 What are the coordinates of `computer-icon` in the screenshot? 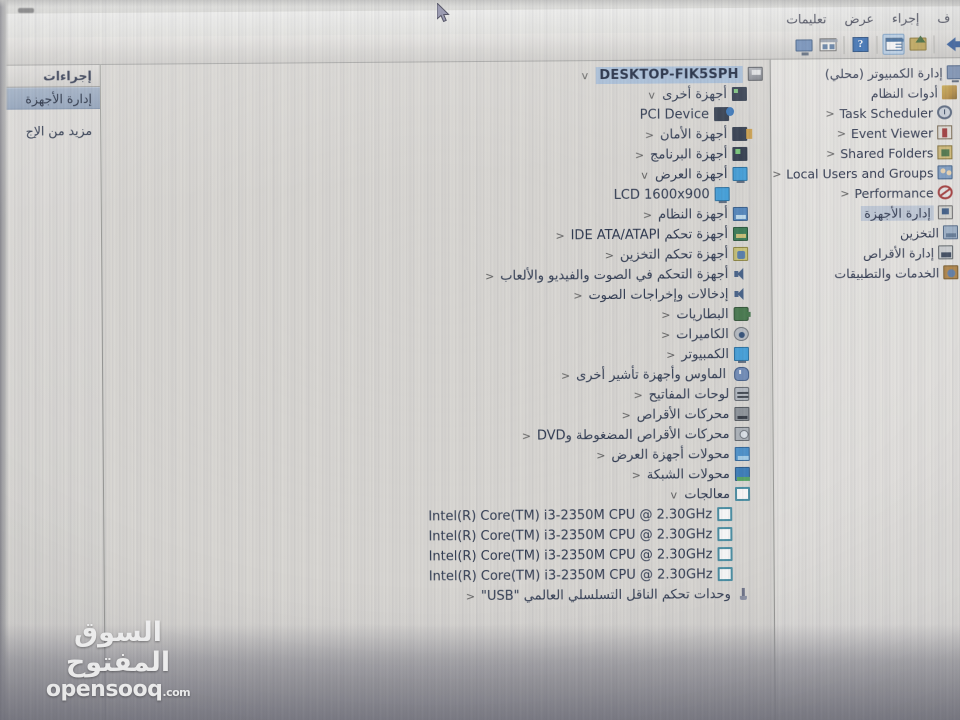 It's located at (953, 72).